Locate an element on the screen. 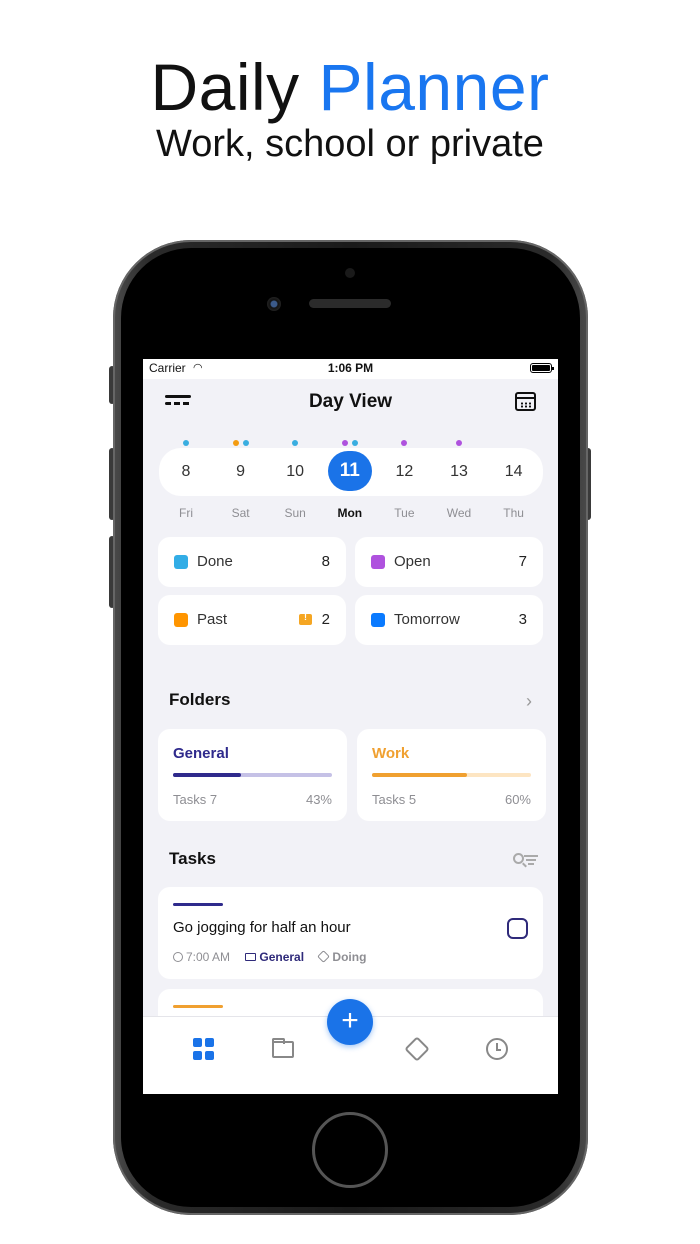 Image resolution: width=700 pixels, height=1244 pixels. open-color-square is located at coordinates (378, 562).